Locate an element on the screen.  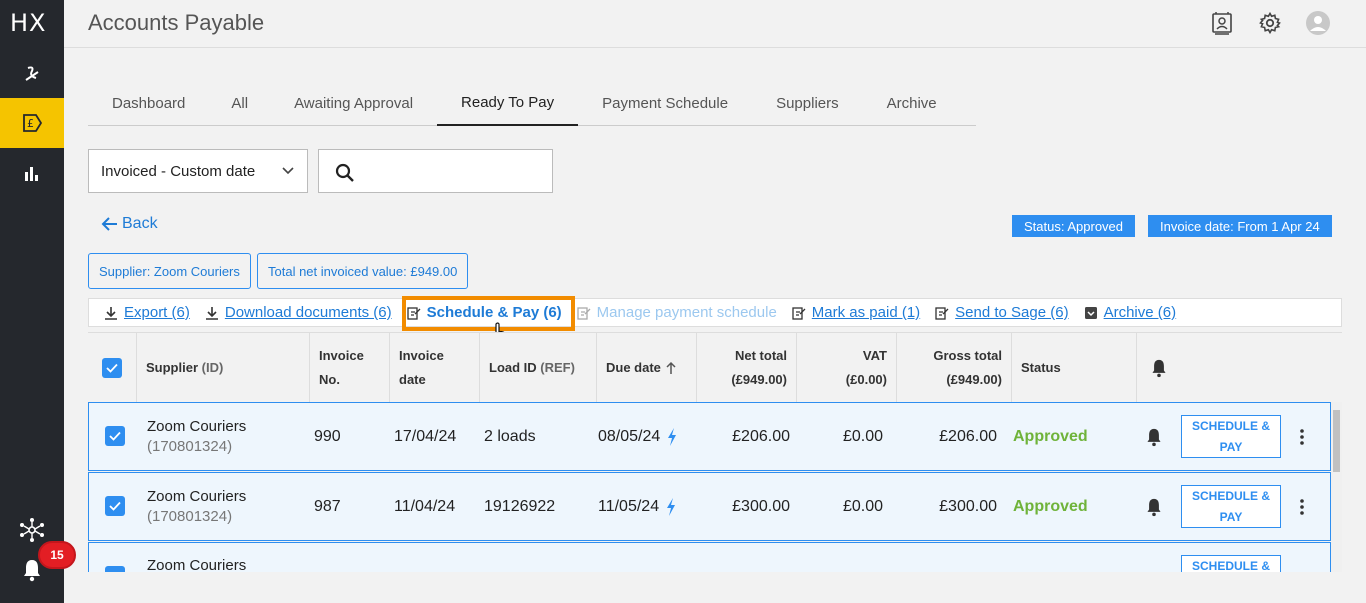
table-row: Zoom Couriers SCHEDULE & is located at coordinates (709, 557).